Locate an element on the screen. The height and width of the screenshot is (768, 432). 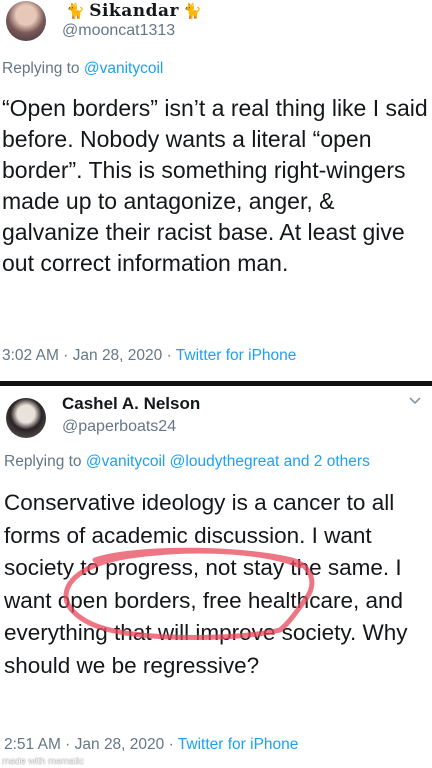
display-name-text: Sikandar is located at coordinates (134, 11).